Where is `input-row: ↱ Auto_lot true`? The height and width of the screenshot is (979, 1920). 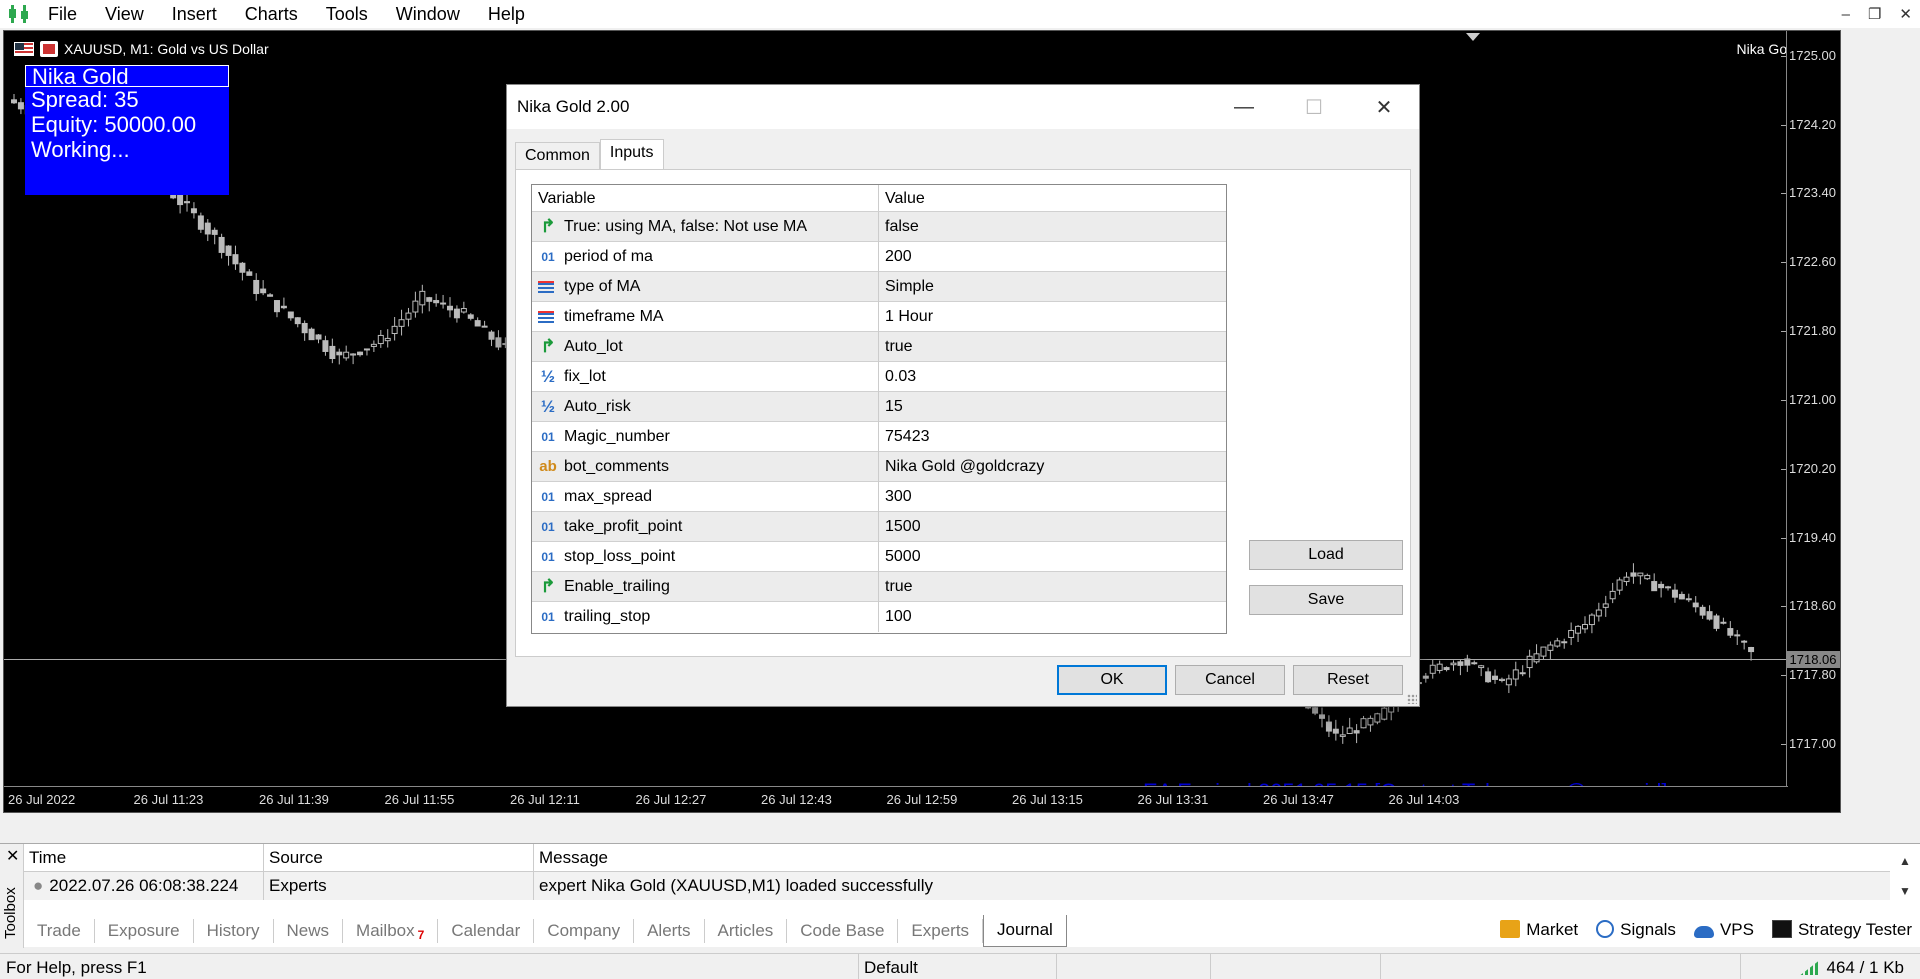 input-row: ↱ Auto_lot true is located at coordinates (879, 346).